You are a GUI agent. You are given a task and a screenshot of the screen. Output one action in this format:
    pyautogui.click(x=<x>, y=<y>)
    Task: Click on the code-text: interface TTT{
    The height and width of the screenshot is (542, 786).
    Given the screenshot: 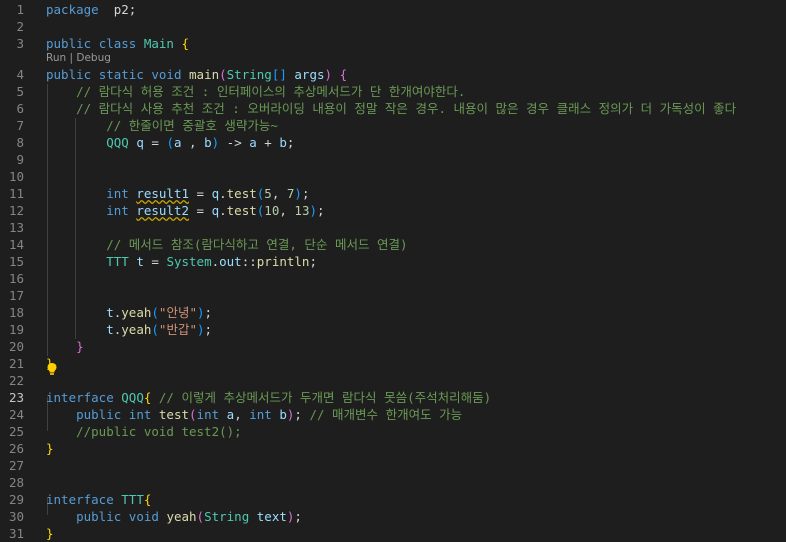 What is the action you would take?
    pyautogui.click(x=98, y=499)
    